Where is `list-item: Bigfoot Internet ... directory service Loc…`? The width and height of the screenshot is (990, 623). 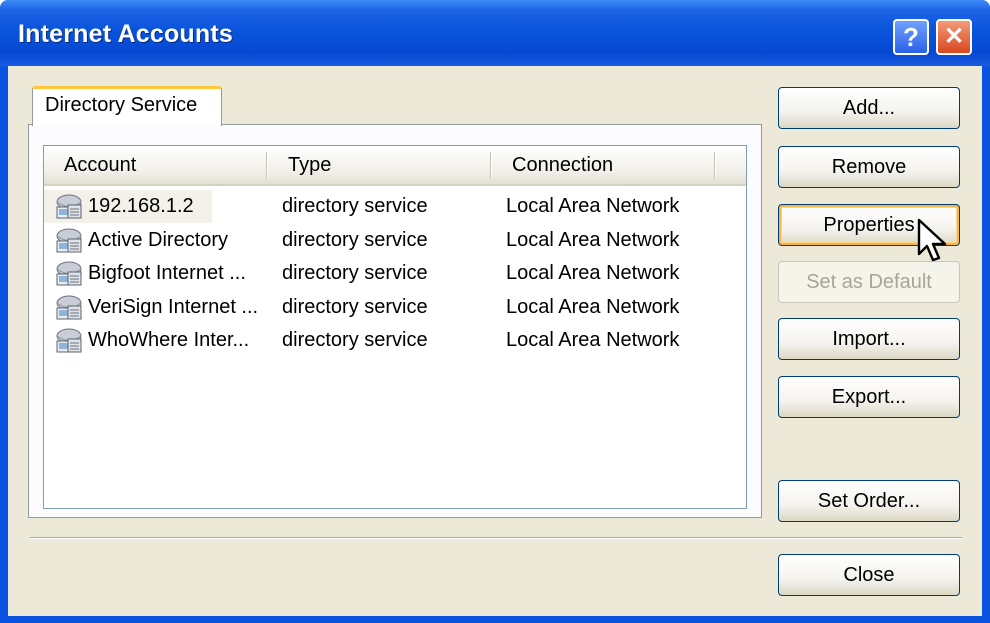
list-item: Bigfoot Internet ... directory service Loc… is located at coordinates (395, 273).